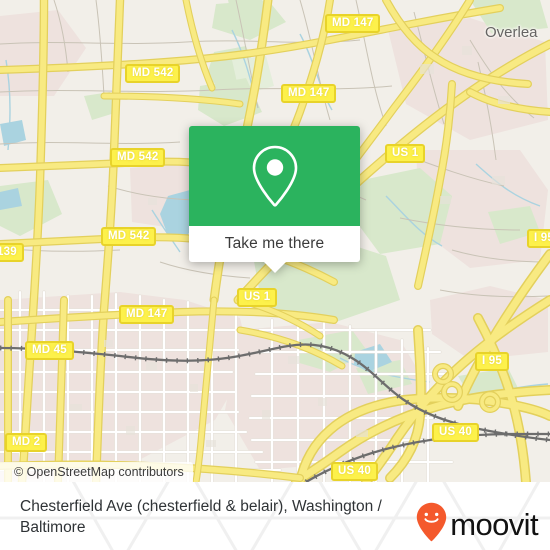 The width and height of the screenshot is (550, 550). Describe the element at coordinates (96, 472) in the screenshot. I see `osm-attribution: © OpenStreetMap contributors` at that location.